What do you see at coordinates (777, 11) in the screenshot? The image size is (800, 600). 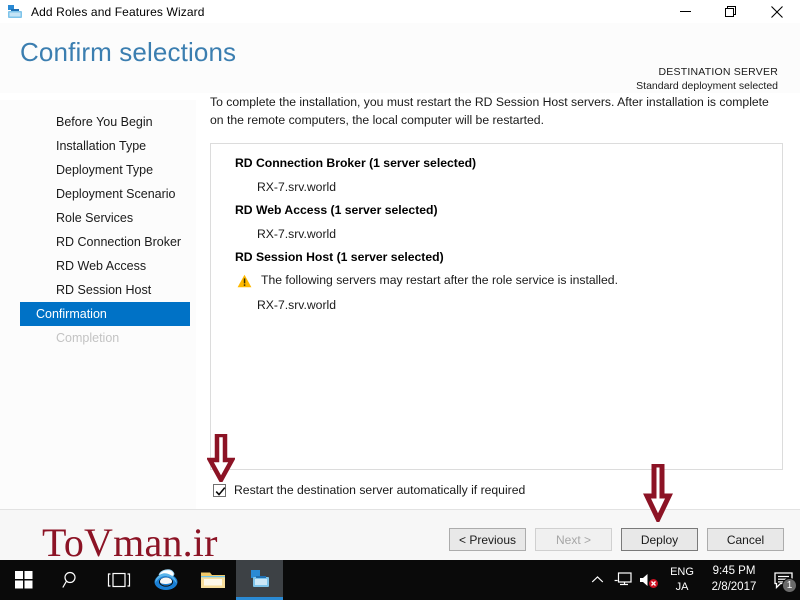 I see `close-icon` at bounding box center [777, 11].